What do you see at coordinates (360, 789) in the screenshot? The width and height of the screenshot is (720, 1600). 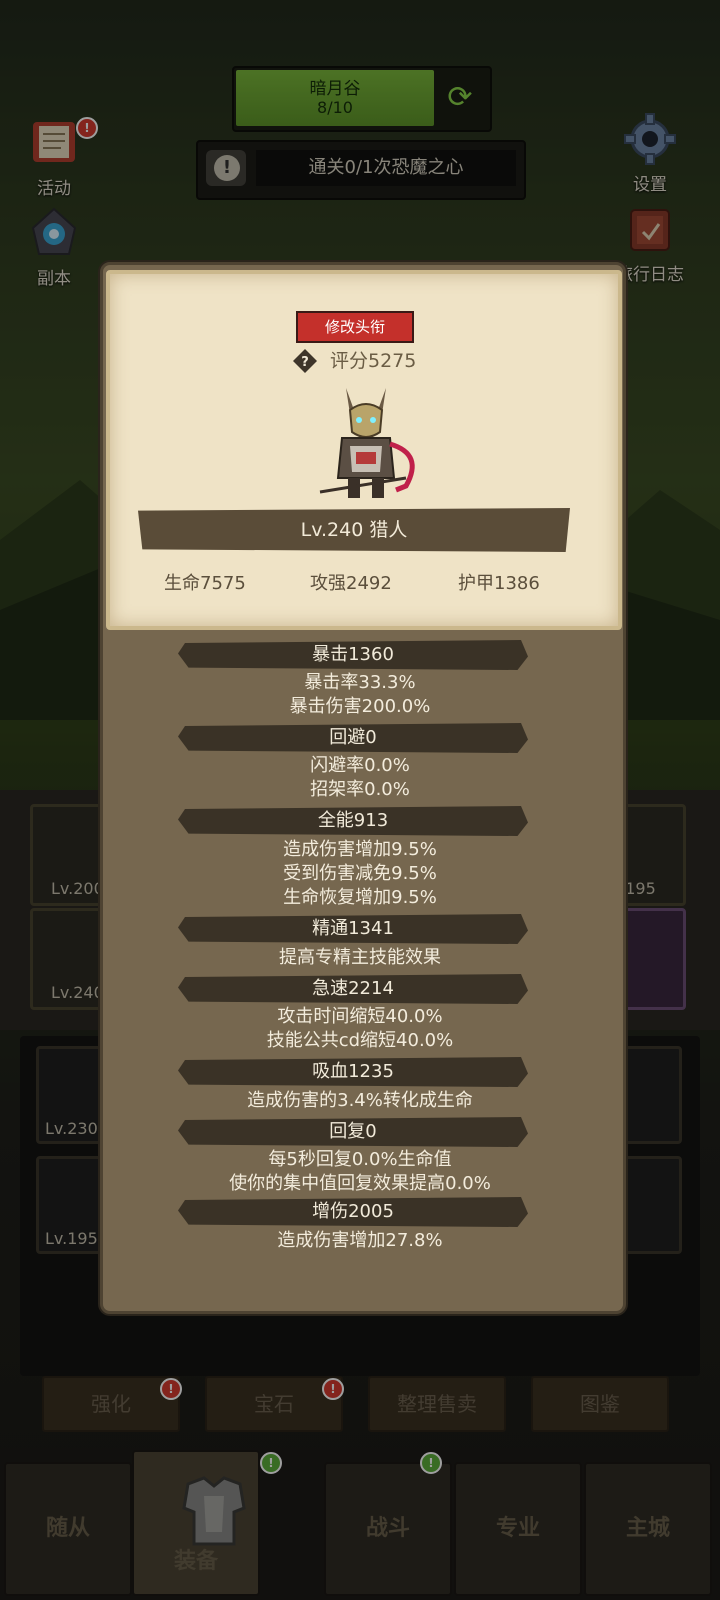 I see `stat-line: 招架率0.0%` at bounding box center [360, 789].